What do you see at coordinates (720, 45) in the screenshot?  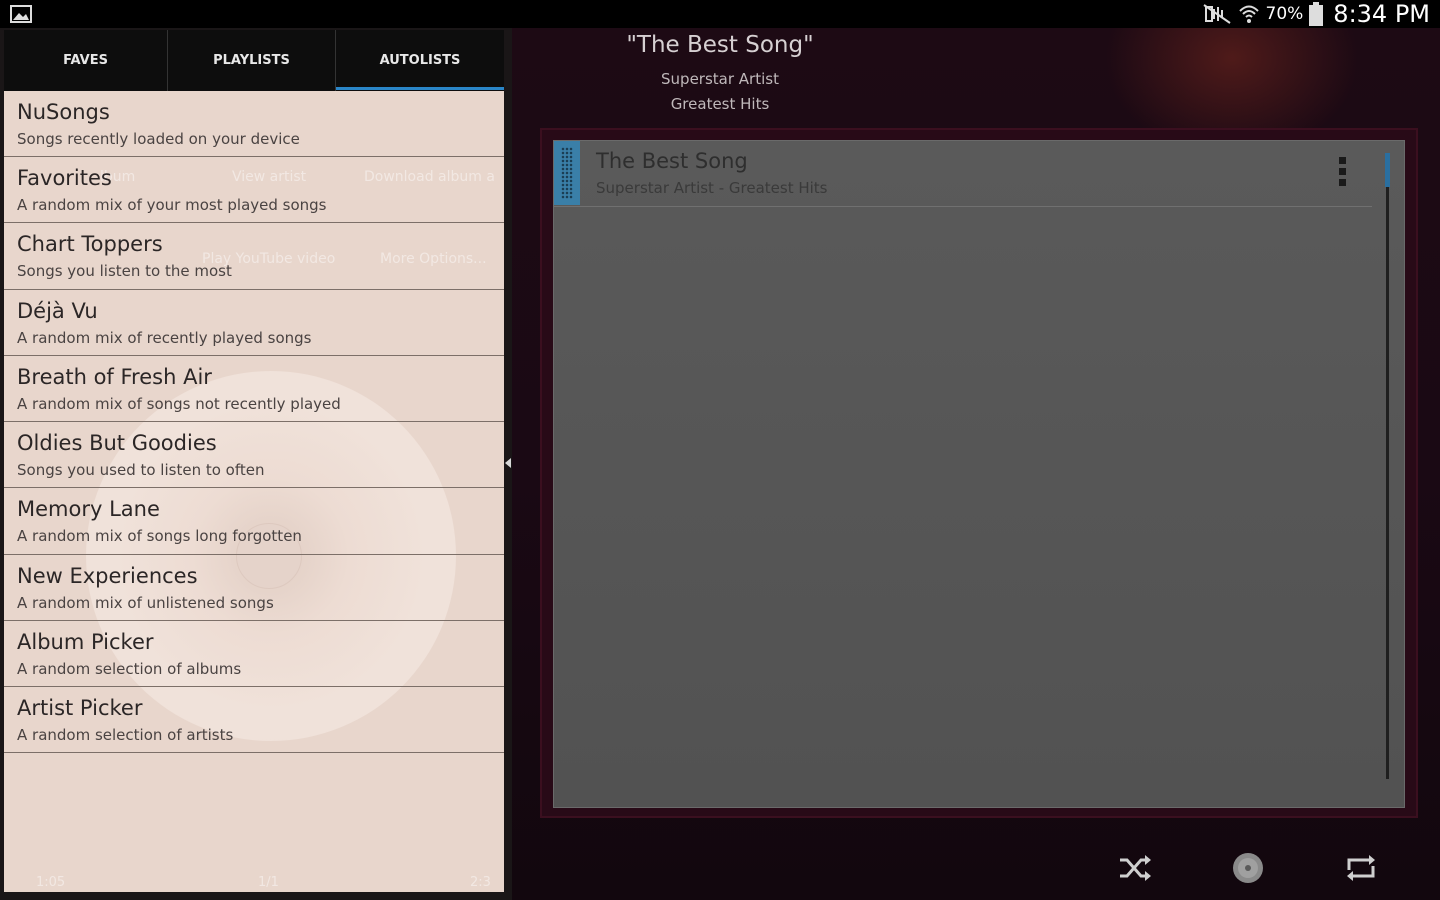 I see `now-playing-title: "The Best Song"` at bounding box center [720, 45].